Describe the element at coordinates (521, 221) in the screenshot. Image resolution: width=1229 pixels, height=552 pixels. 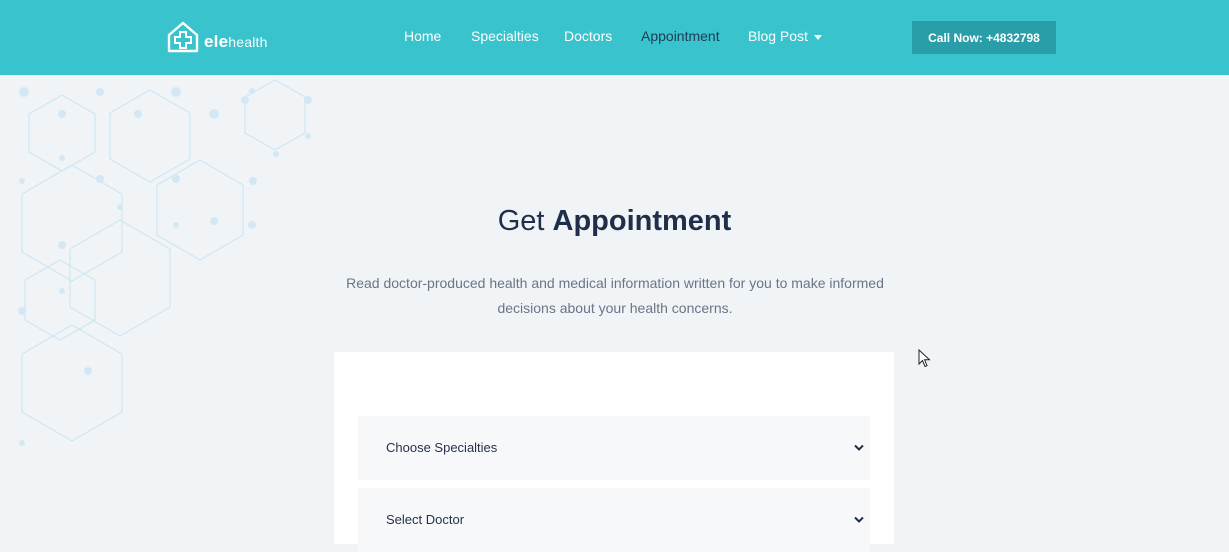
I see `page-title-light: Get` at that location.